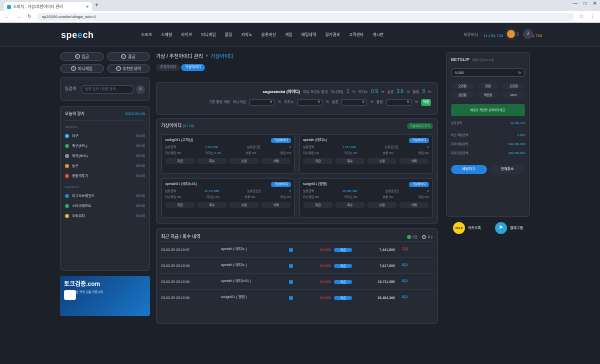 This screenshot has height=364, width=600. I want to click on kakao-icon: TALK, so click(459, 228).